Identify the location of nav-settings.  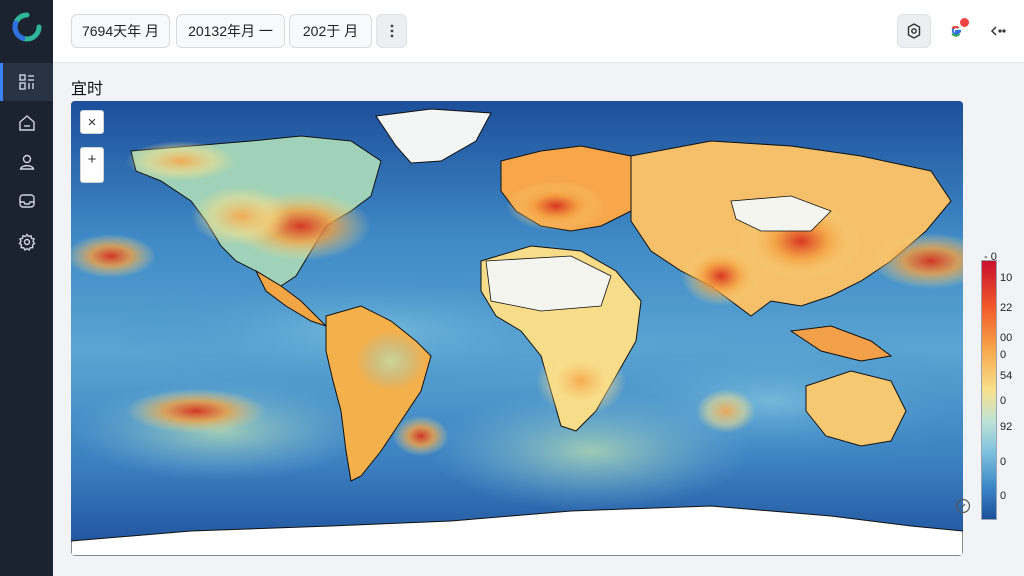
(26, 242).